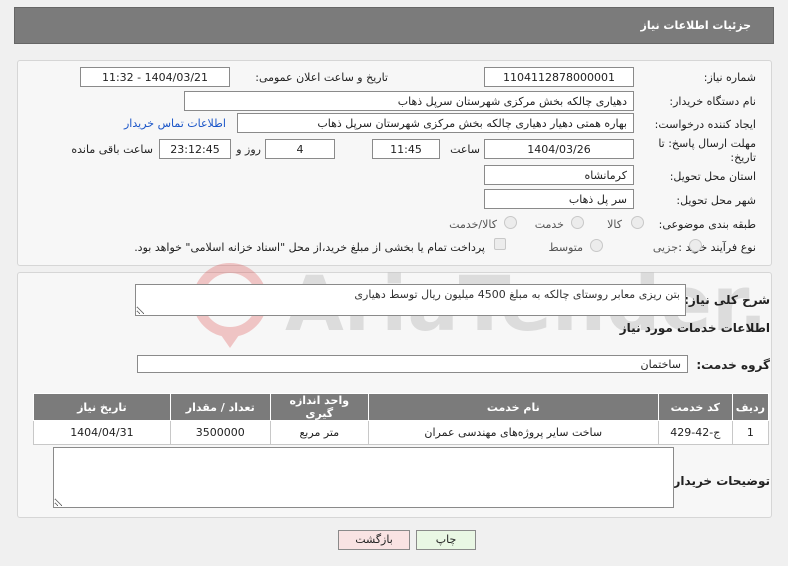 This screenshot has height=566, width=788. I want to click on buyer-org-field: دهیاری چالکه بخش مرکزی شهرستان سرپل ذهاب, so click(409, 101).